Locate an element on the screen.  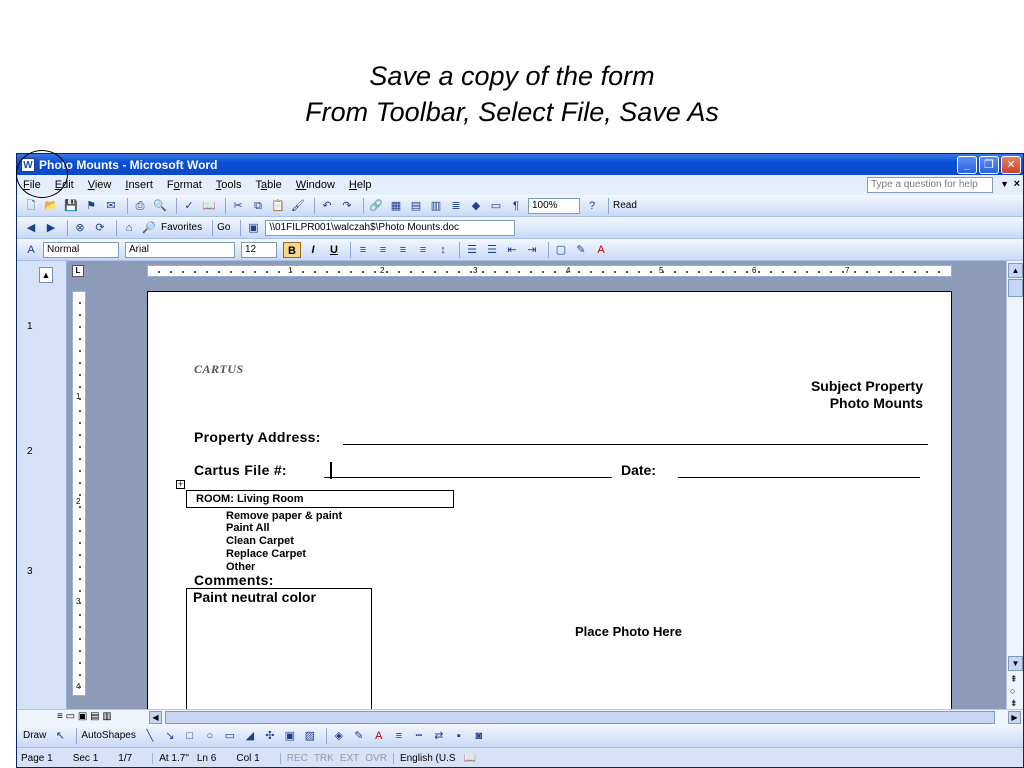
tab-selector: L is located at coordinates (78, 271).